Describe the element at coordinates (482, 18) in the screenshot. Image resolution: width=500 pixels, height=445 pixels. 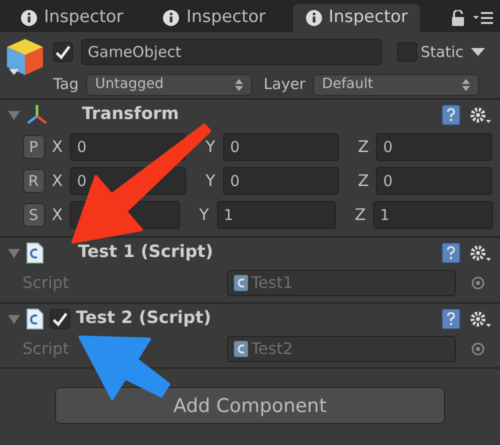
I see `menu-icon` at that location.